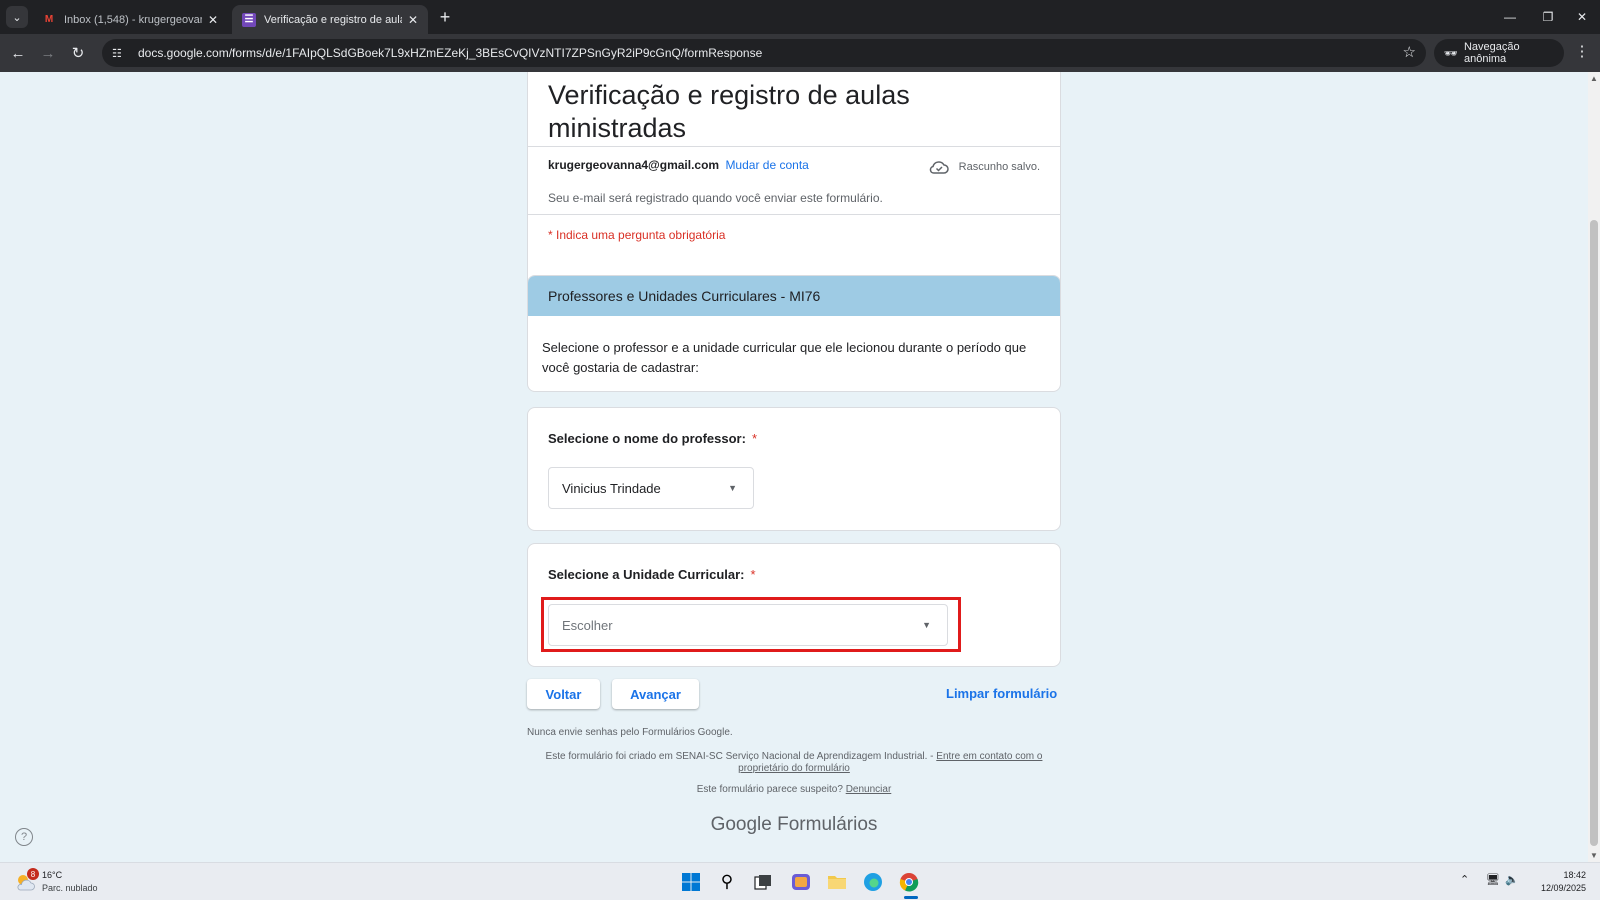  Describe the element at coordinates (637, 235) in the screenshot. I see `required-note: * Indica uma pergunta obrigatória` at that location.